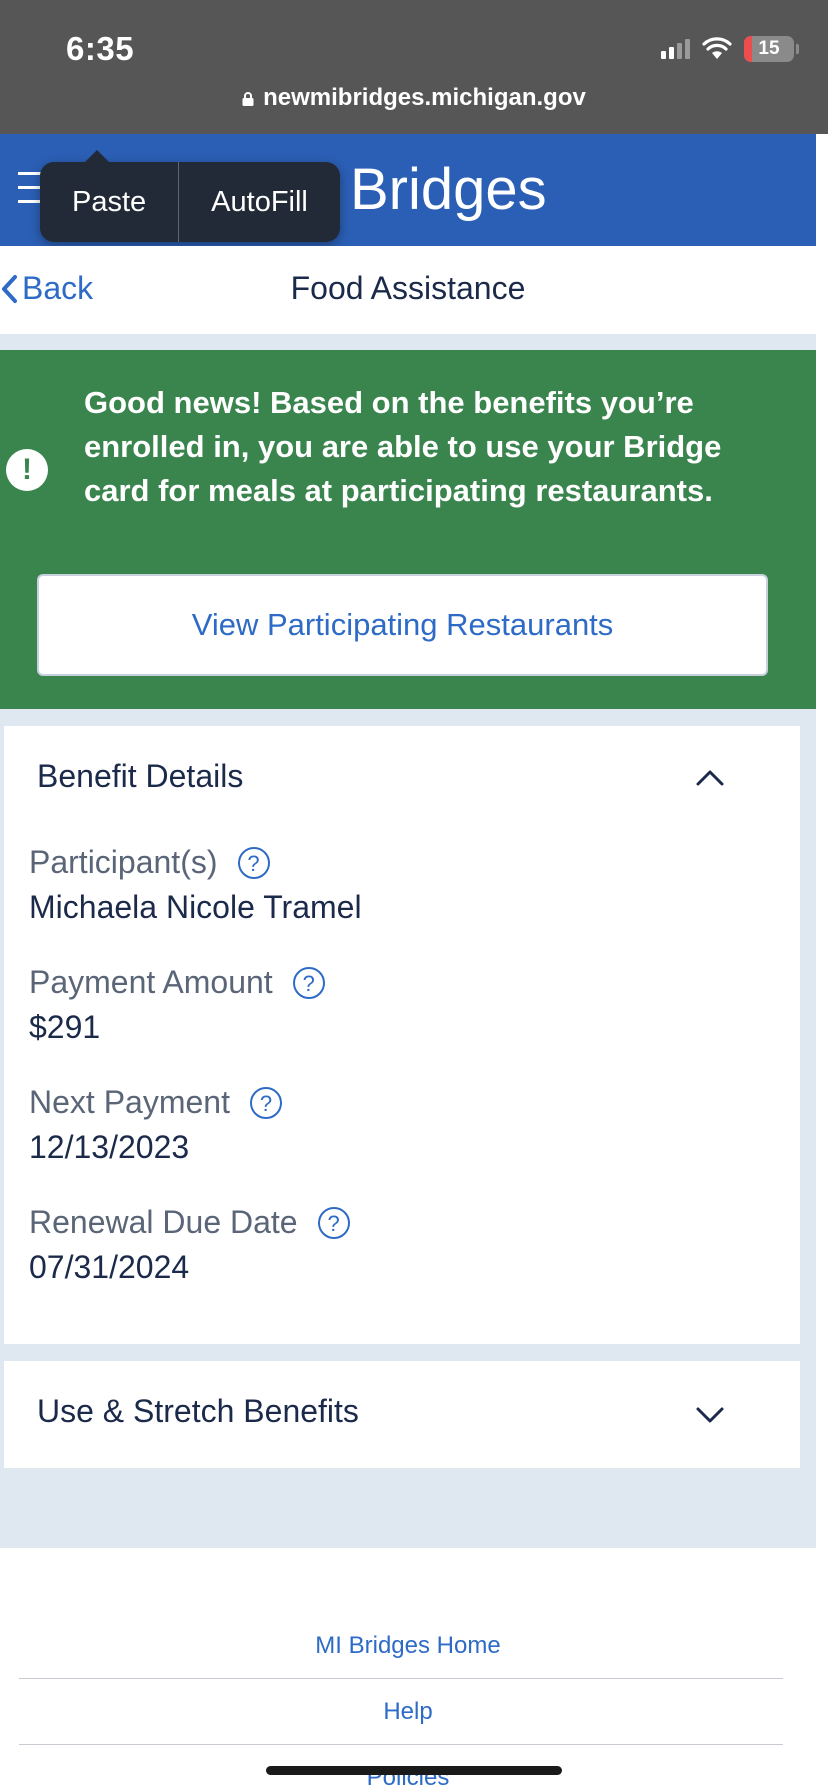 The height and width of the screenshot is (1792, 828). What do you see at coordinates (100, 48) in the screenshot?
I see `status-time: 6:35` at bounding box center [100, 48].